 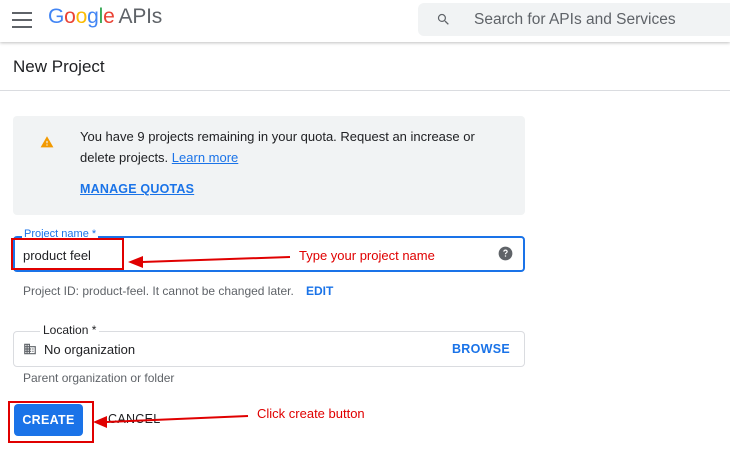 What do you see at coordinates (192, 342) in the screenshot?
I see `annotation-arrows` at bounding box center [192, 342].